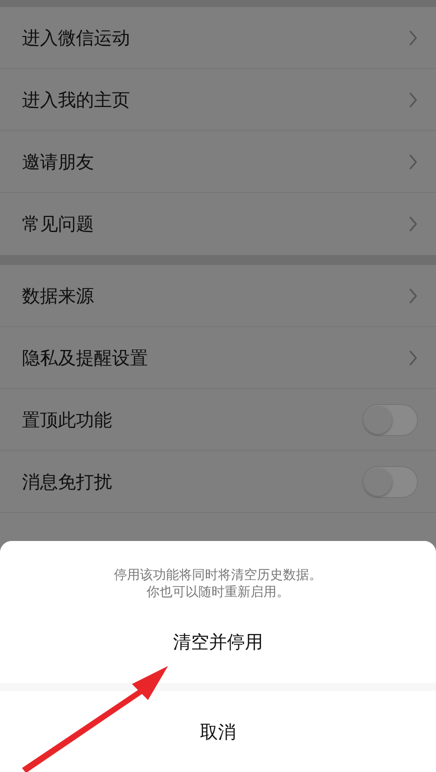  I want to click on list-row: 隐私及提醒设置, so click(218, 358).